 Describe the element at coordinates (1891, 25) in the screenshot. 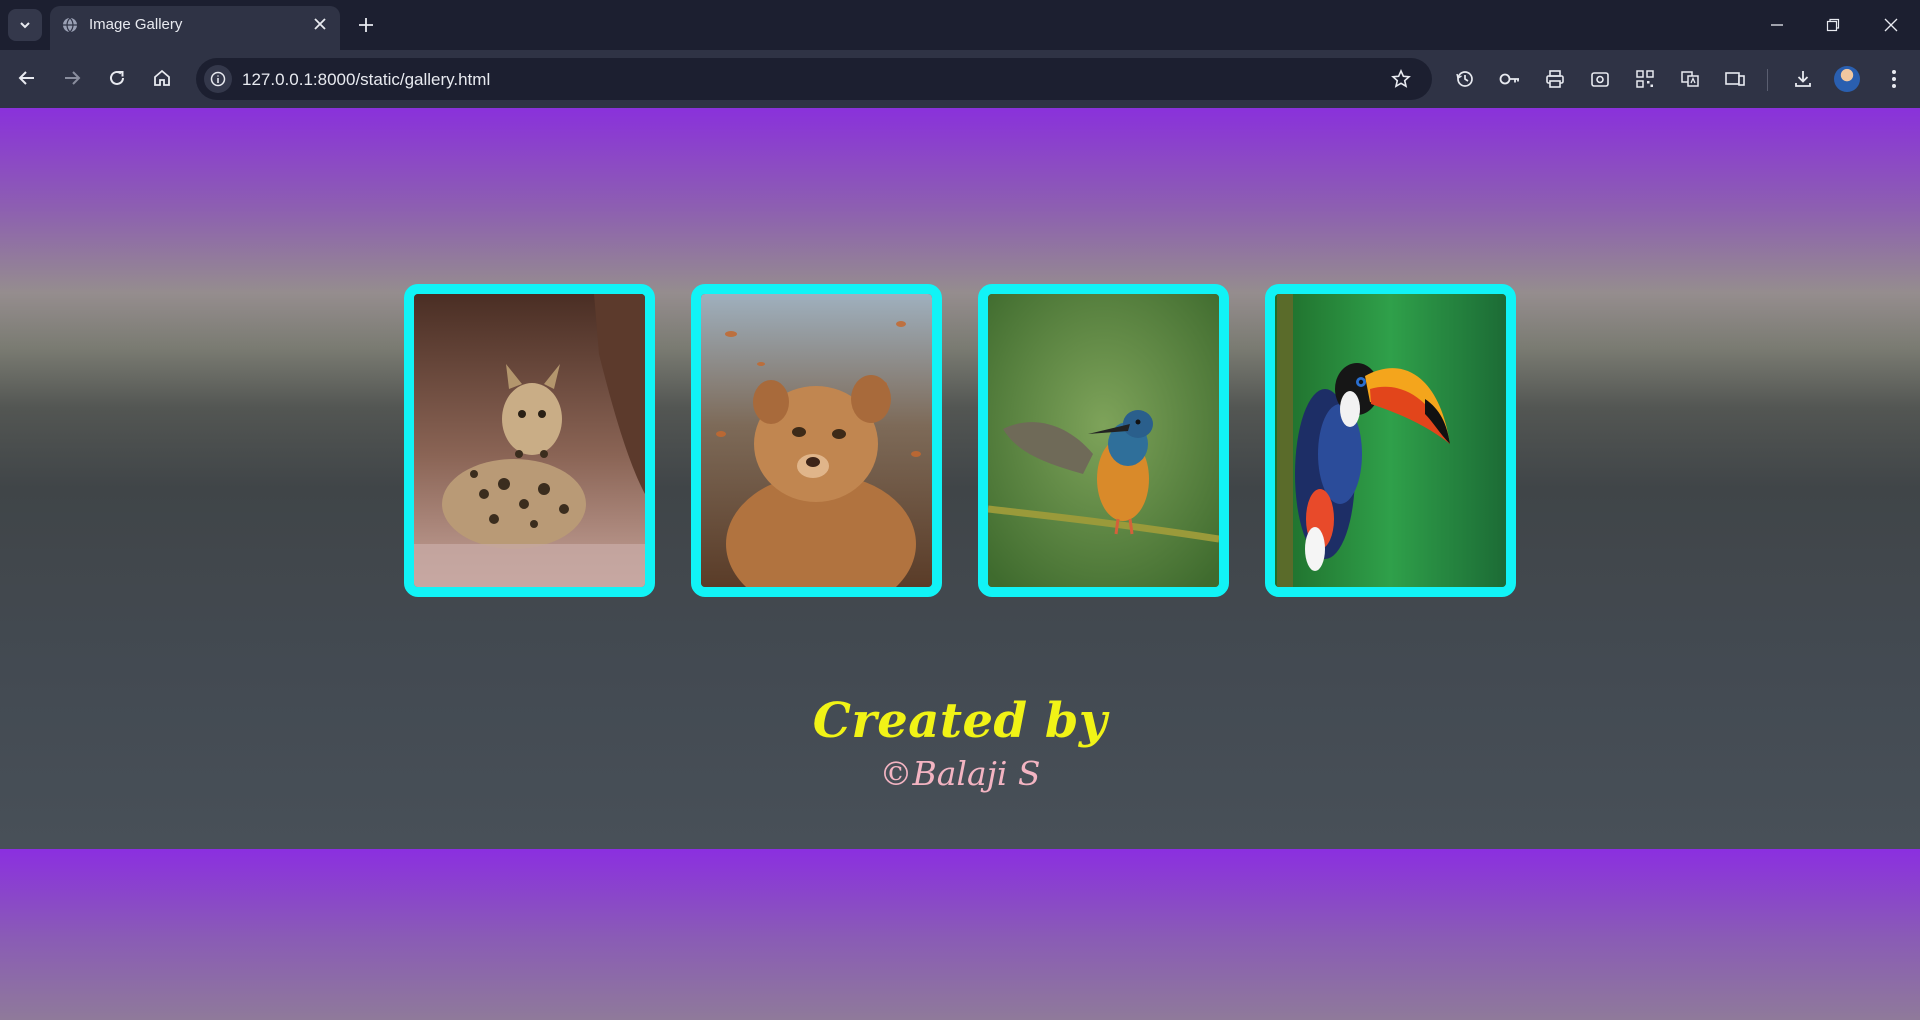

I see `window-close-icon` at that location.